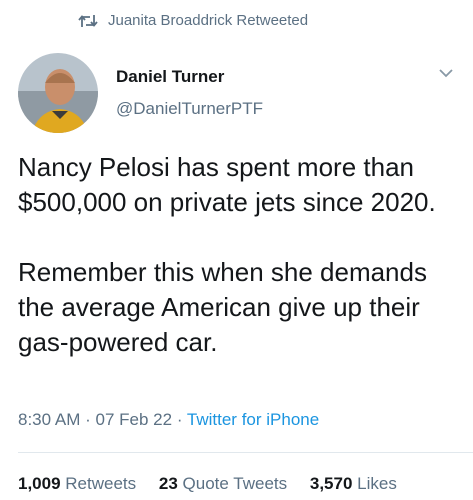 This screenshot has width=473, height=500. I want to click on divider, so click(245, 452).